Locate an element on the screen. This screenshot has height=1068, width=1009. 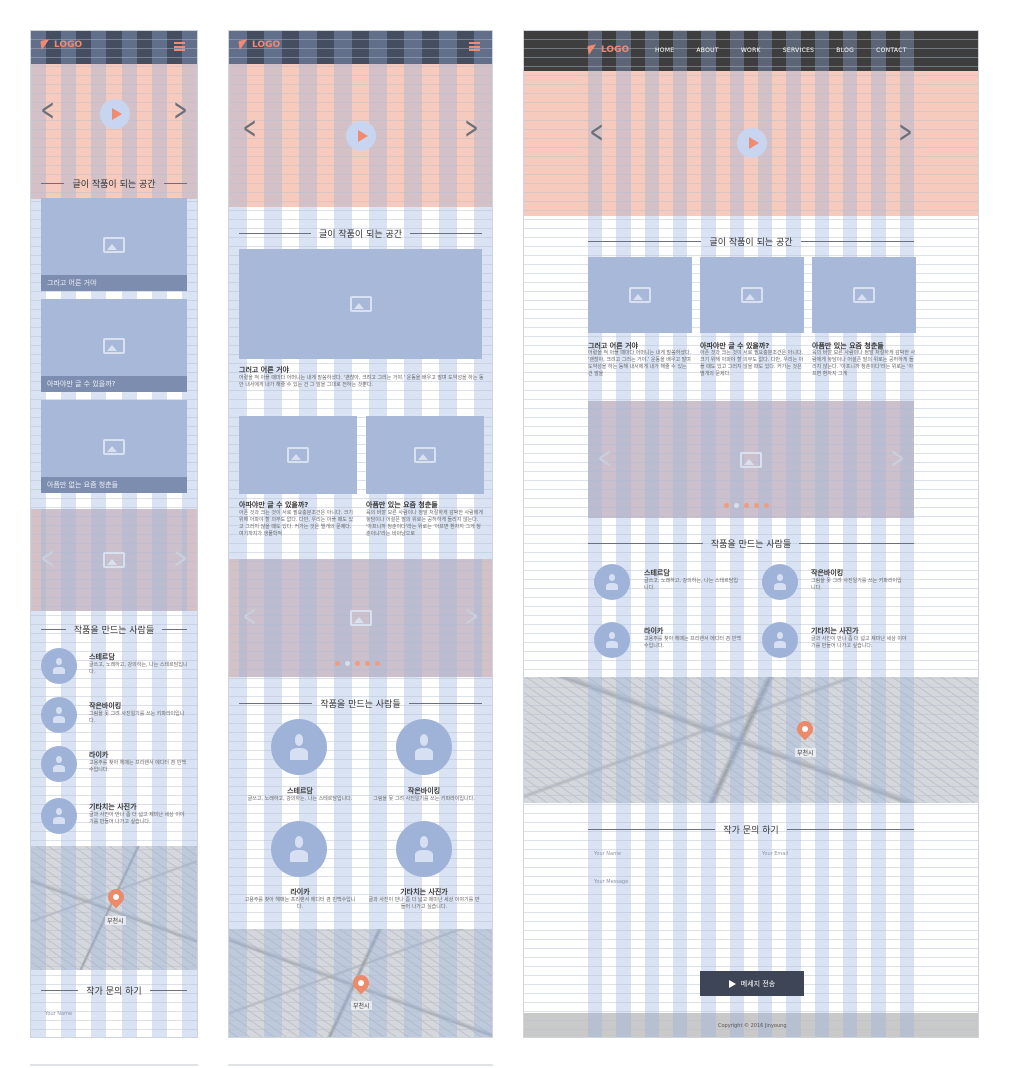
nav-work: WORK is located at coordinates (751, 50).